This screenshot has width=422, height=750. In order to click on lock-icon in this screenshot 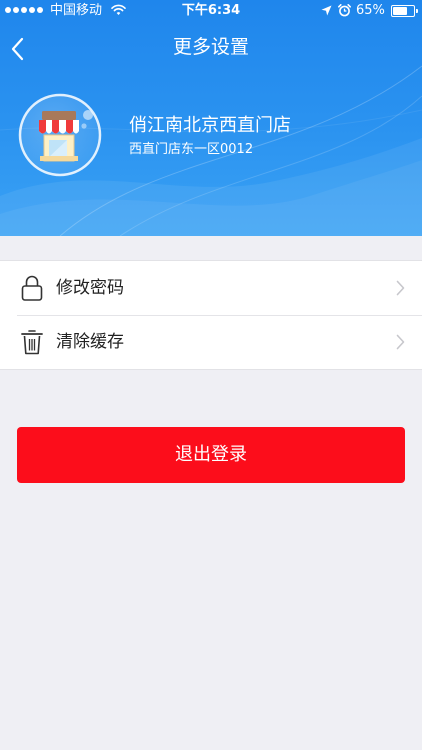, I will do `click(32, 288)`.